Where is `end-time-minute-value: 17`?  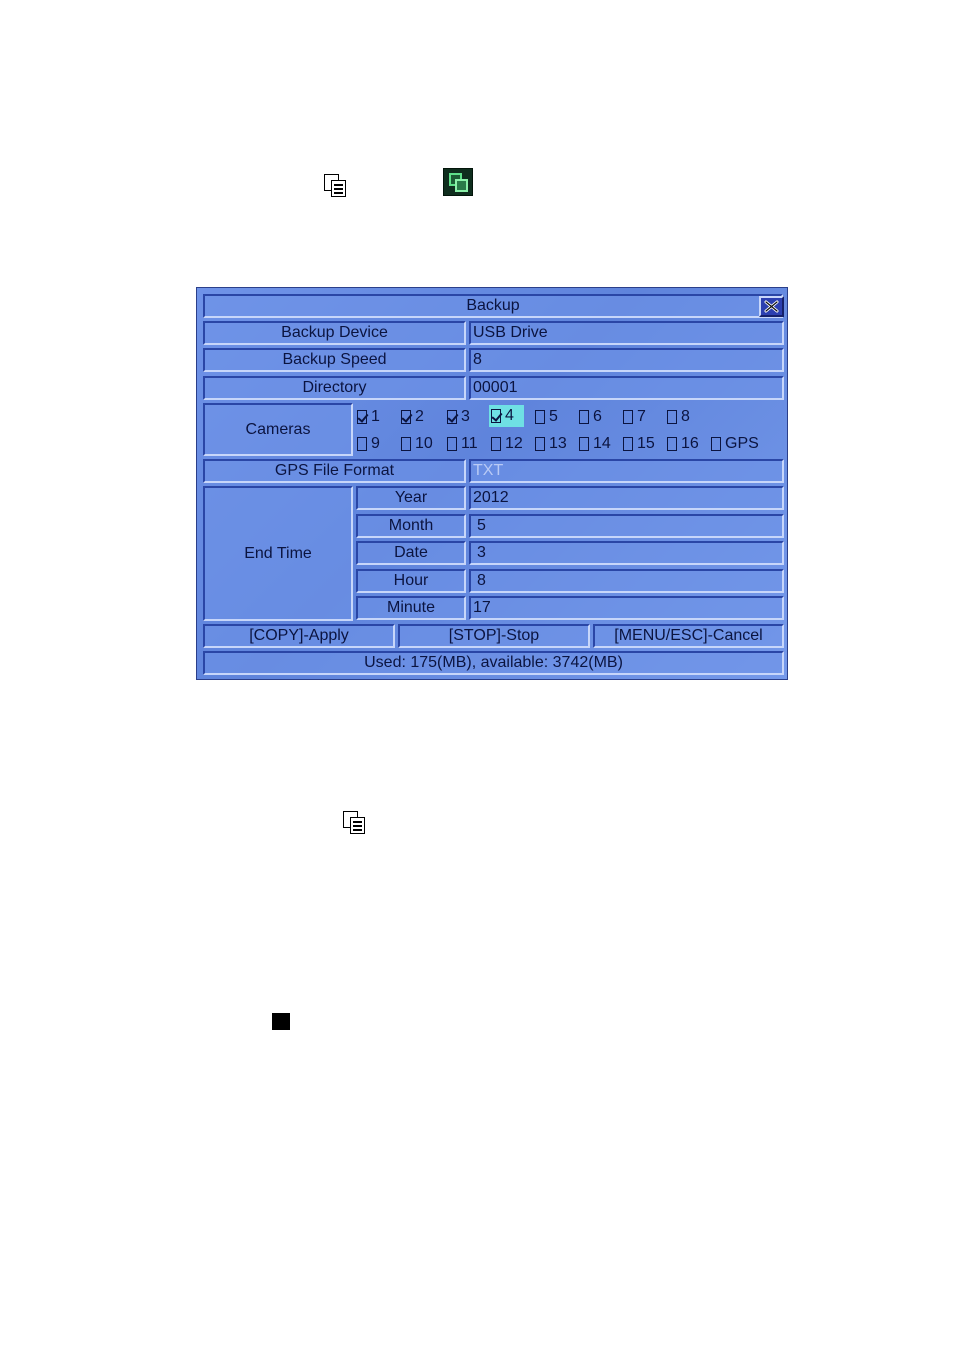 end-time-minute-value: 17 is located at coordinates (626, 608).